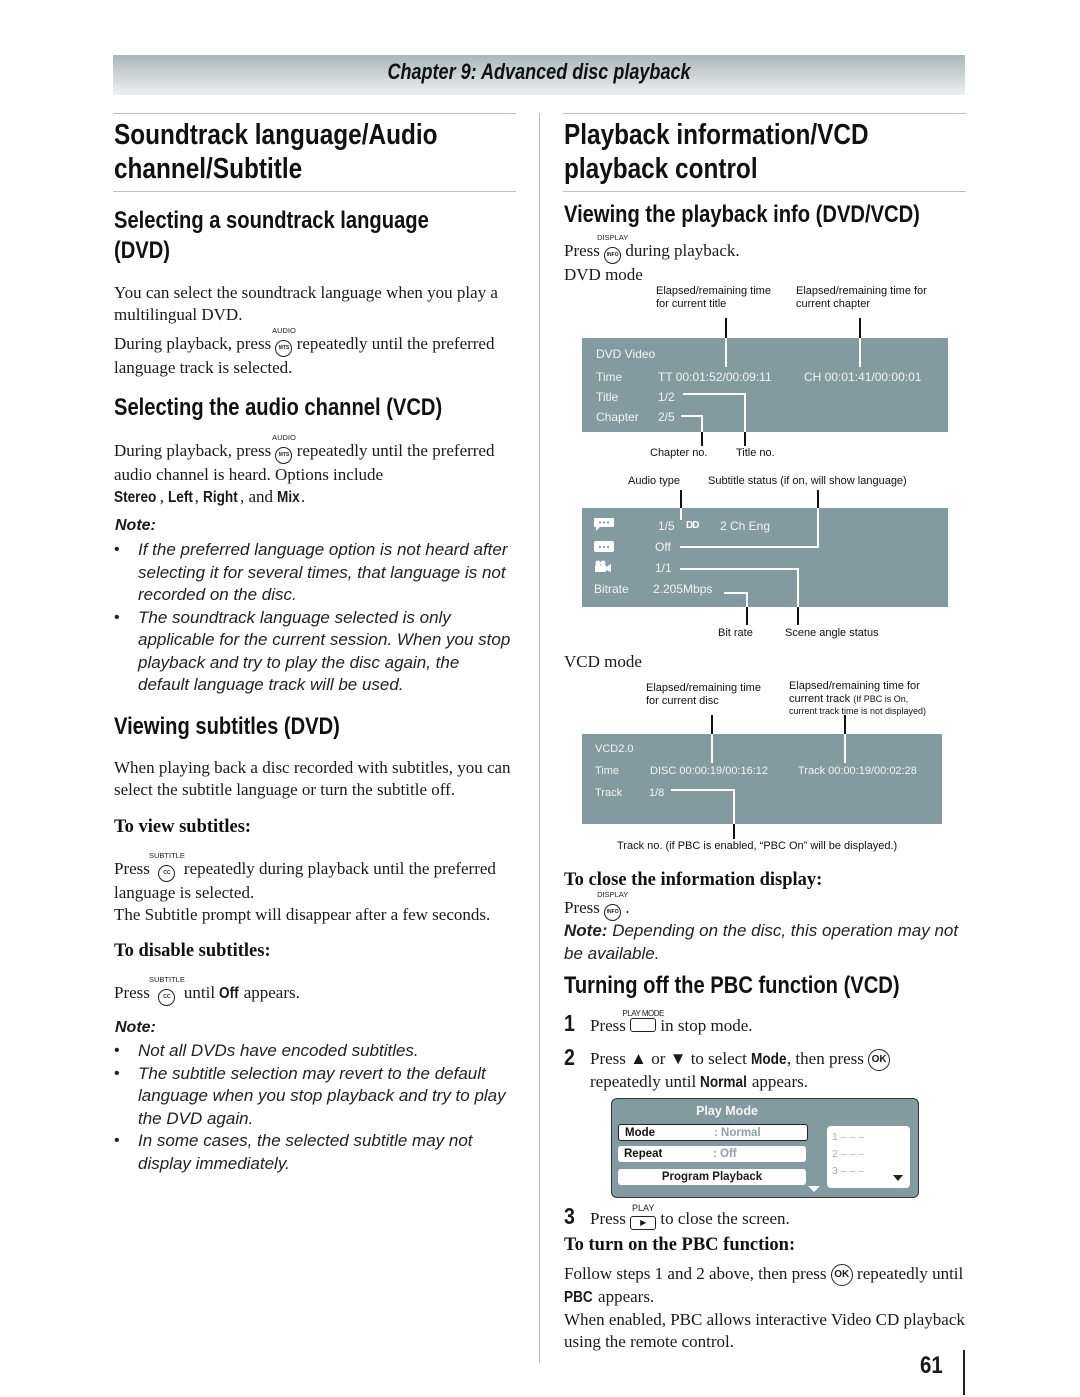 Image resolution: width=1080 pixels, height=1397 pixels. What do you see at coordinates (666, 397) in the screenshot?
I see `row-value: 1/2` at bounding box center [666, 397].